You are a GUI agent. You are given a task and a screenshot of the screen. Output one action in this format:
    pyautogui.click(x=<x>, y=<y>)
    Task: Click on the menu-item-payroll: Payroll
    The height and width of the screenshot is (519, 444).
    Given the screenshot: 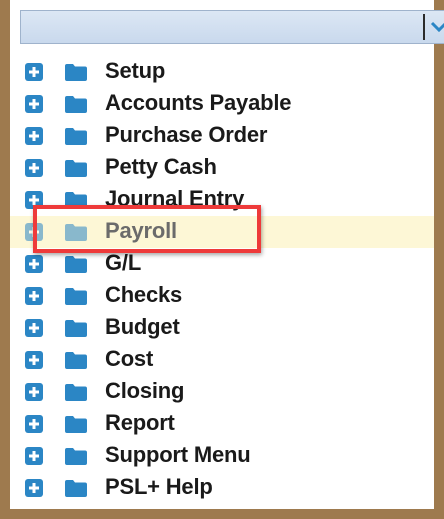 What is the action you would take?
    pyautogui.click(x=222, y=232)
    